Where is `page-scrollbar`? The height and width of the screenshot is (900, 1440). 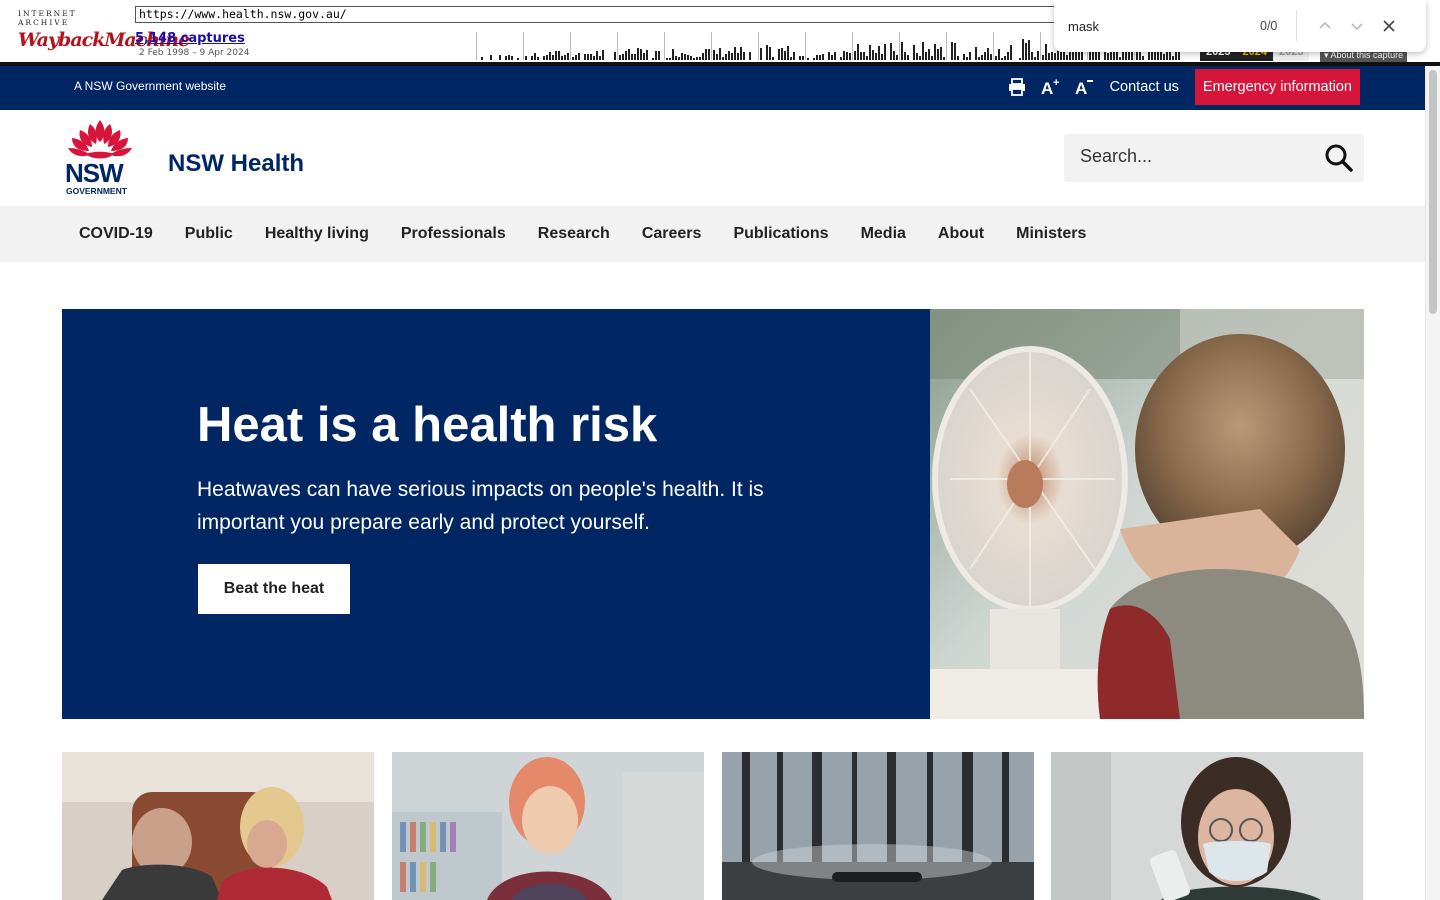
page-scrollbar is located at coordinates (1432, 483).